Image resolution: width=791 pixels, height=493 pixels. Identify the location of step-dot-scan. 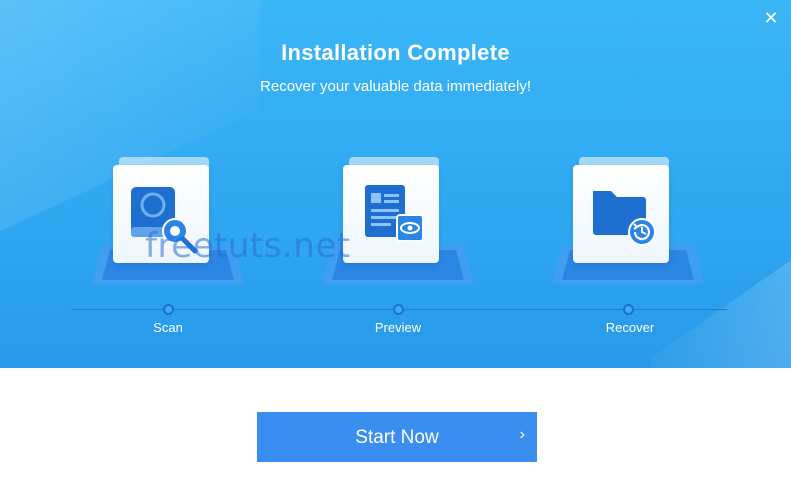
(168, 309).